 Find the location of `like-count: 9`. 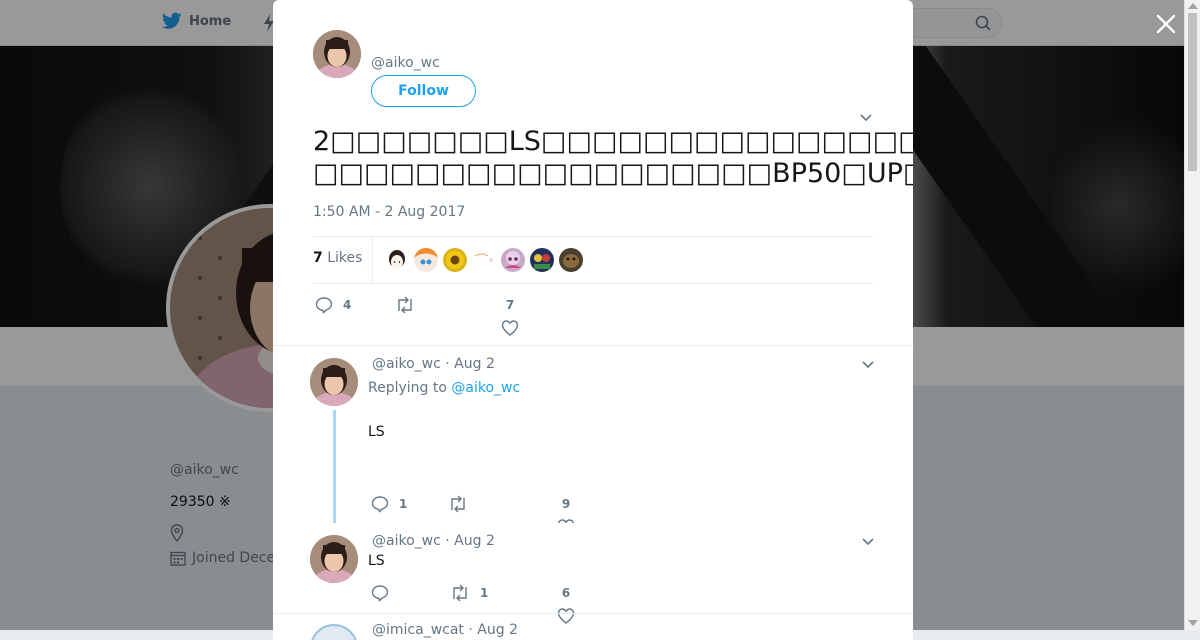

like-count: 9 is located at coordinates (566, 504).